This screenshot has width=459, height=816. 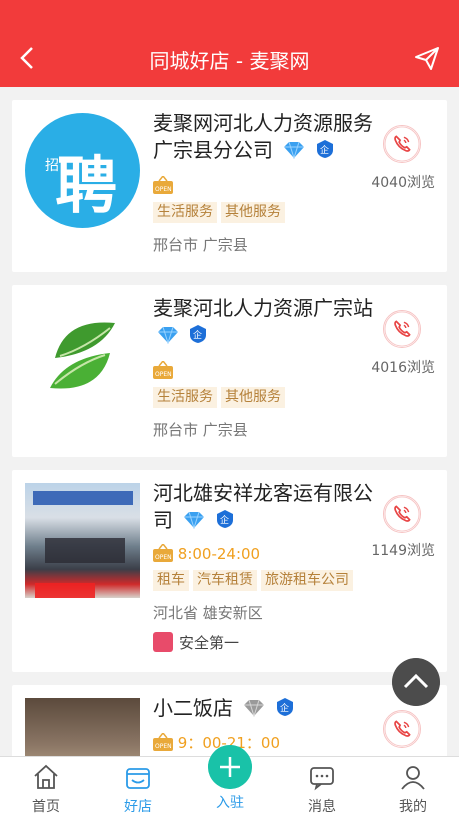 What do you see at coordinates (52, 165) in the screenshot?
I see `logo-small-text: 招` at bounding box center [52, 165].